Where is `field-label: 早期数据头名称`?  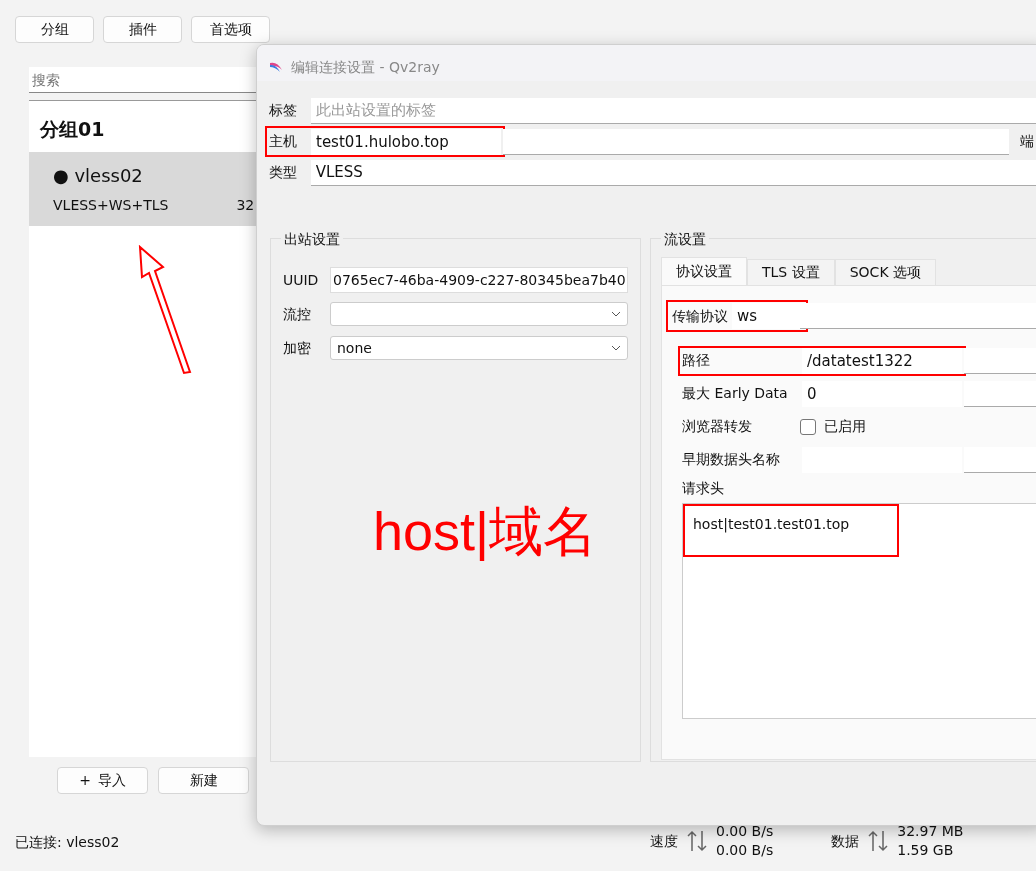
field-label: 早期数据头名称 is located at coordinates (731, 459).